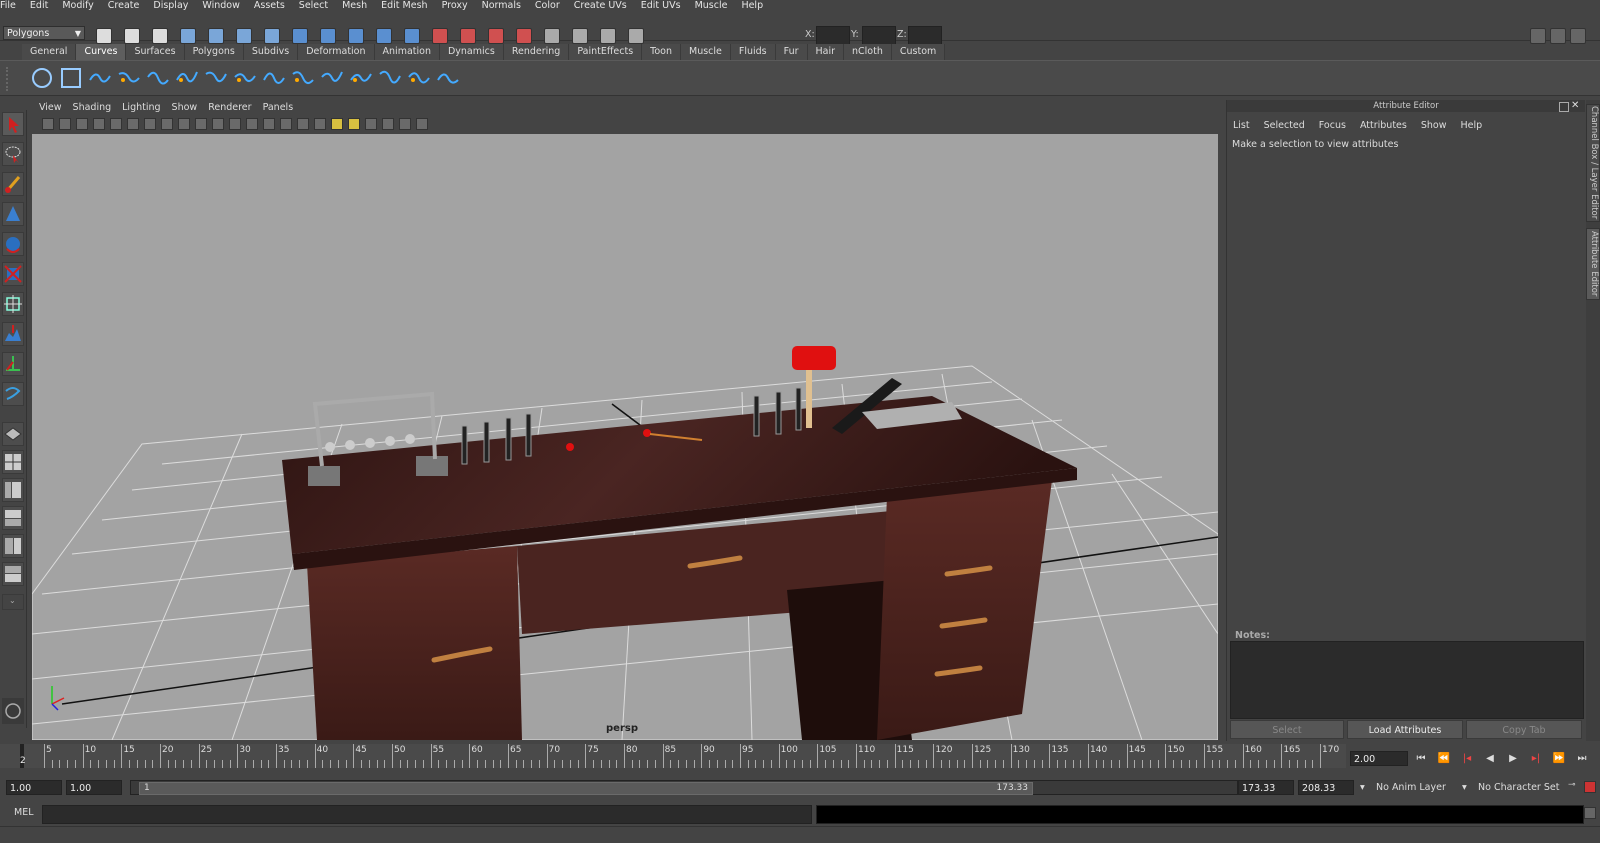  Describe the element at coordinates (13, 274) in the screenshot. I see `scale-tool-icon` at that location.